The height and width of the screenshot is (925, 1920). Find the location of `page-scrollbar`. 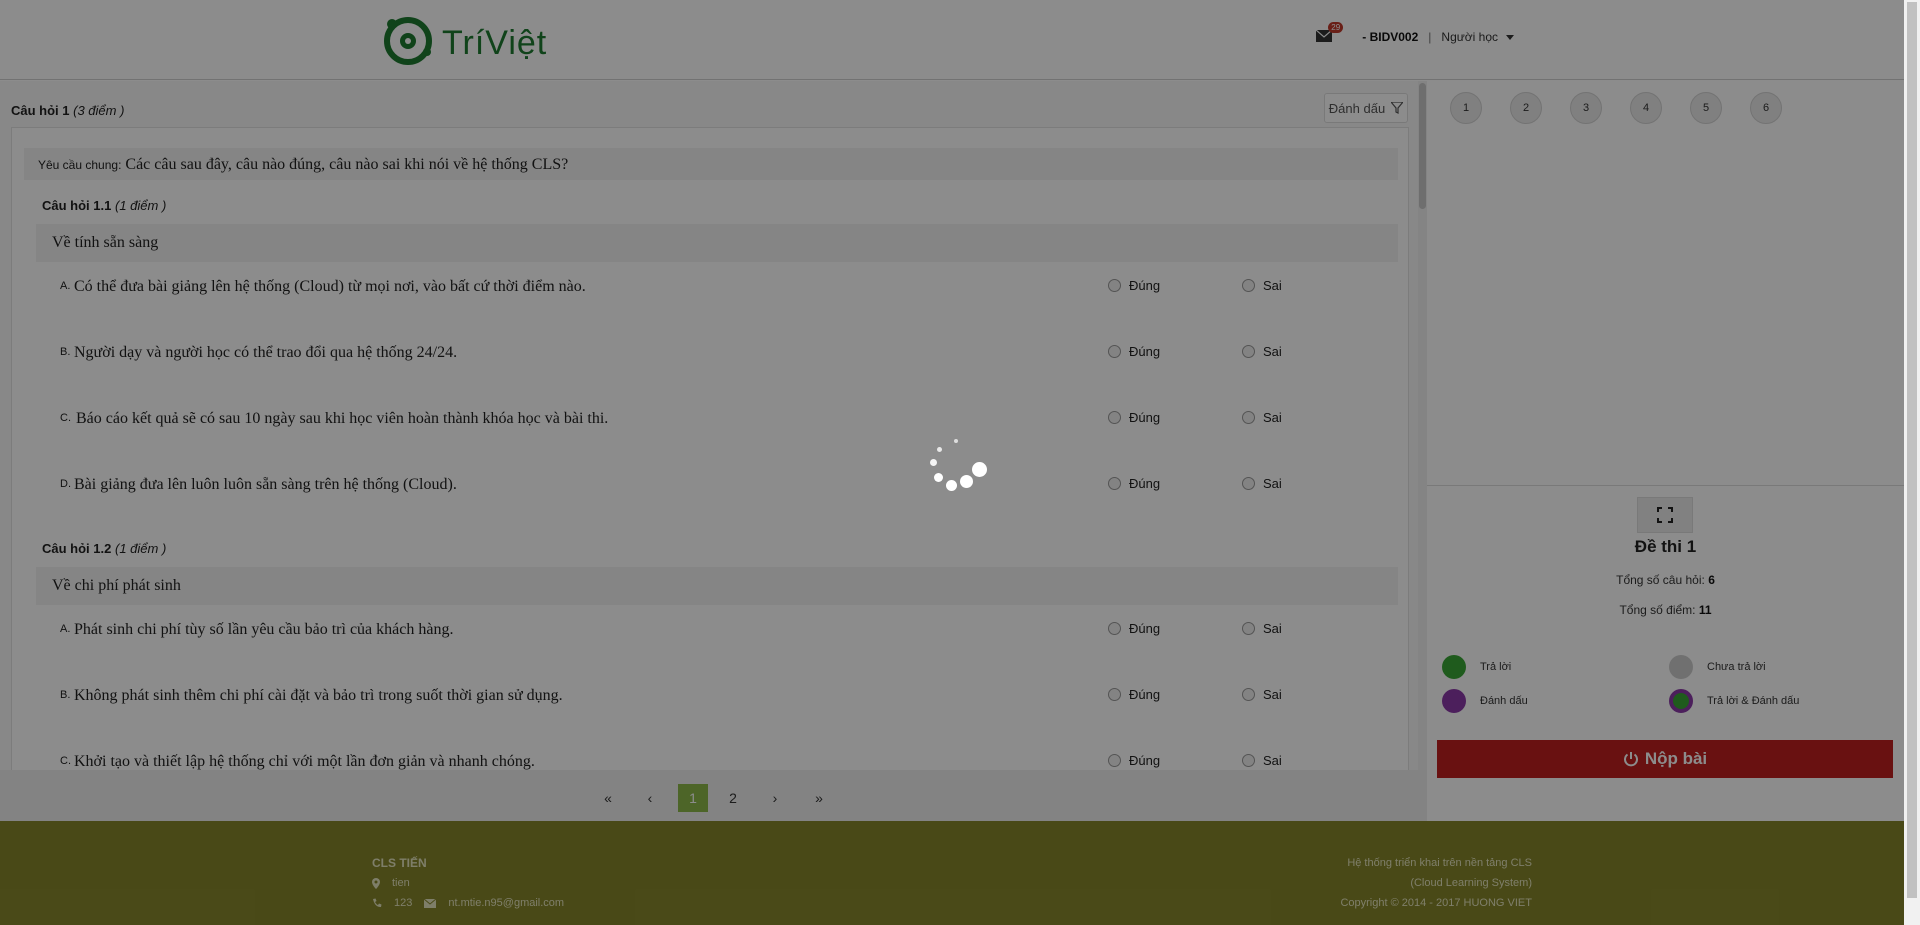

page-scrollbar is located at coordinates (1912, 462).